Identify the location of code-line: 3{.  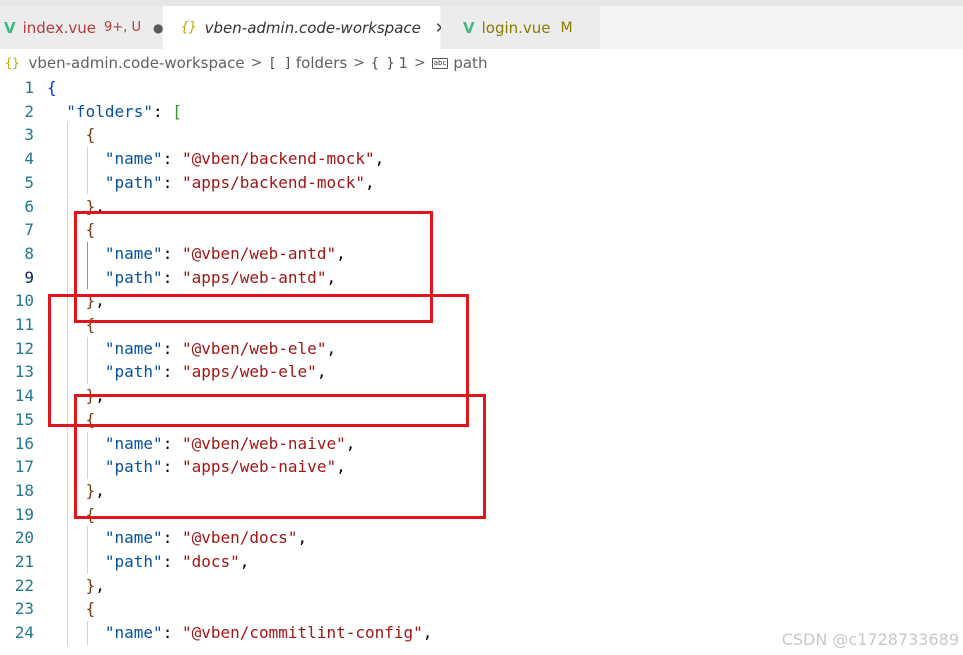
(481, 135).